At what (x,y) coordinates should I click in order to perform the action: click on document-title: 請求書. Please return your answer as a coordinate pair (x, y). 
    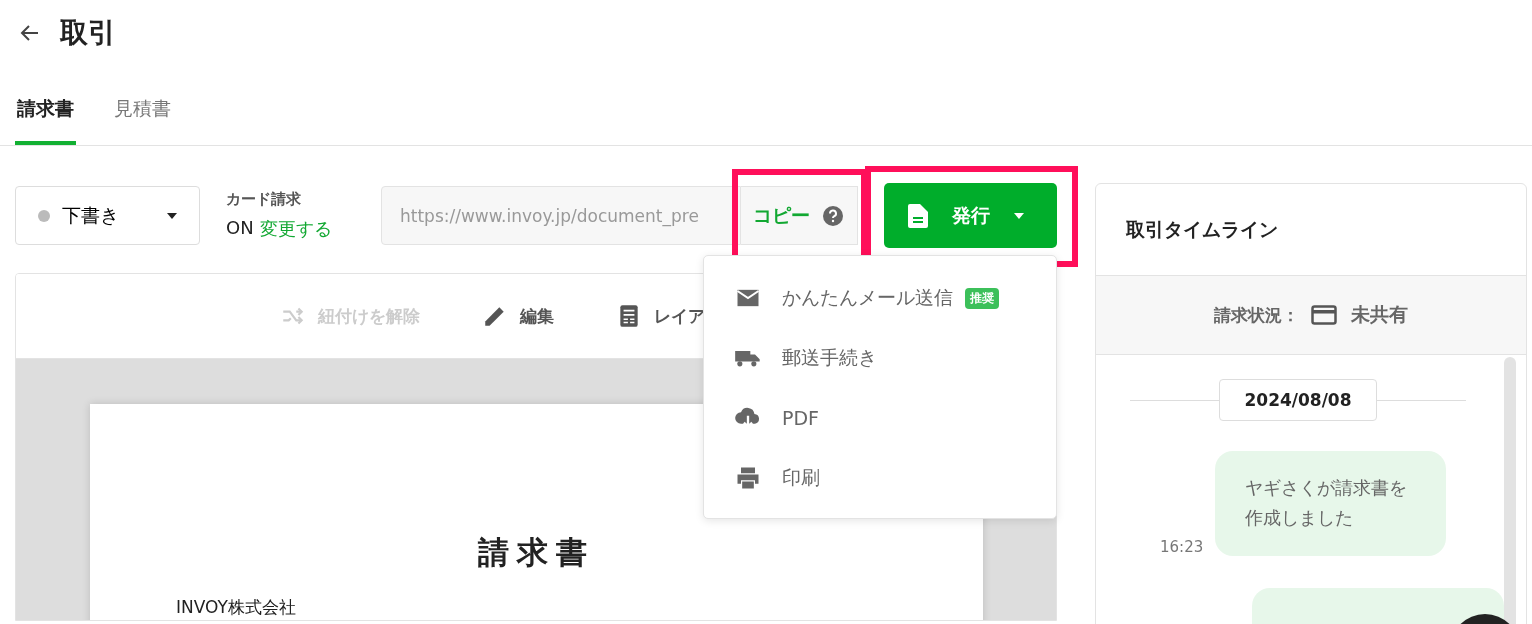
    Looking at the image, I should click on (536, 552).